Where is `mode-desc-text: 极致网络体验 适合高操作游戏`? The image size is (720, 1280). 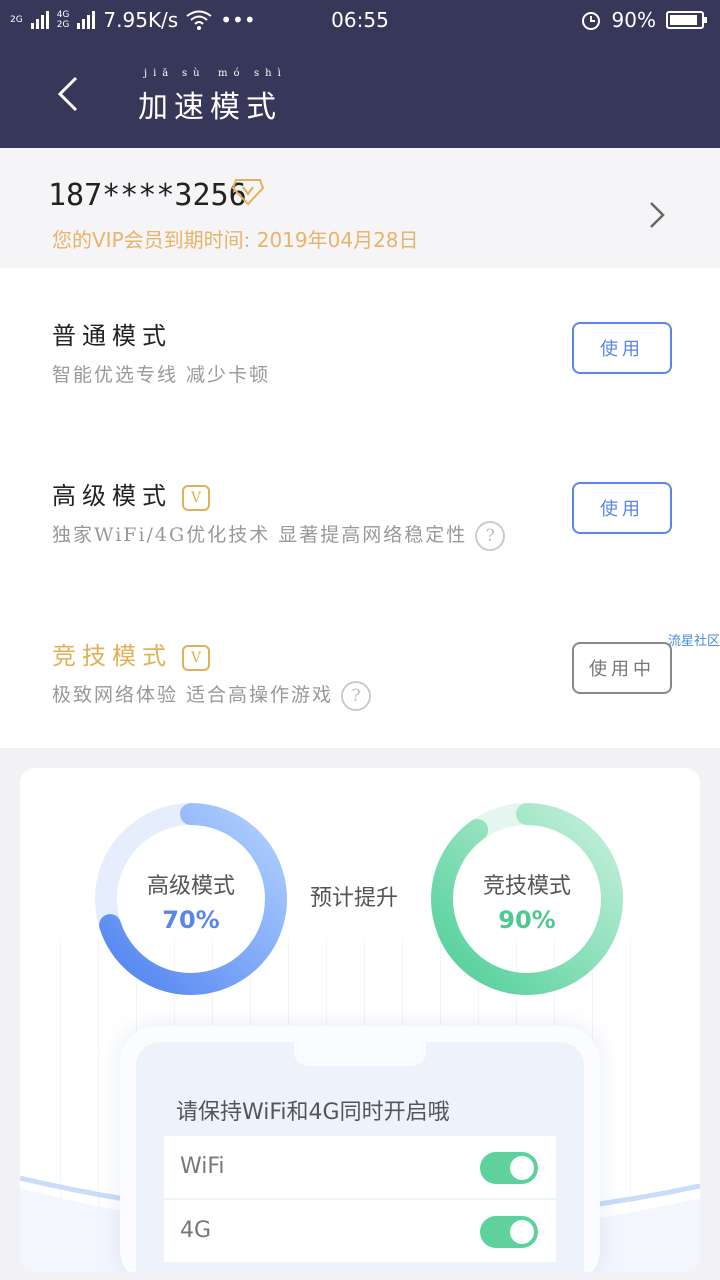
mode-desc-text: 极致网络体验 适合高操作游戏 is located at coordinates (193, 695).